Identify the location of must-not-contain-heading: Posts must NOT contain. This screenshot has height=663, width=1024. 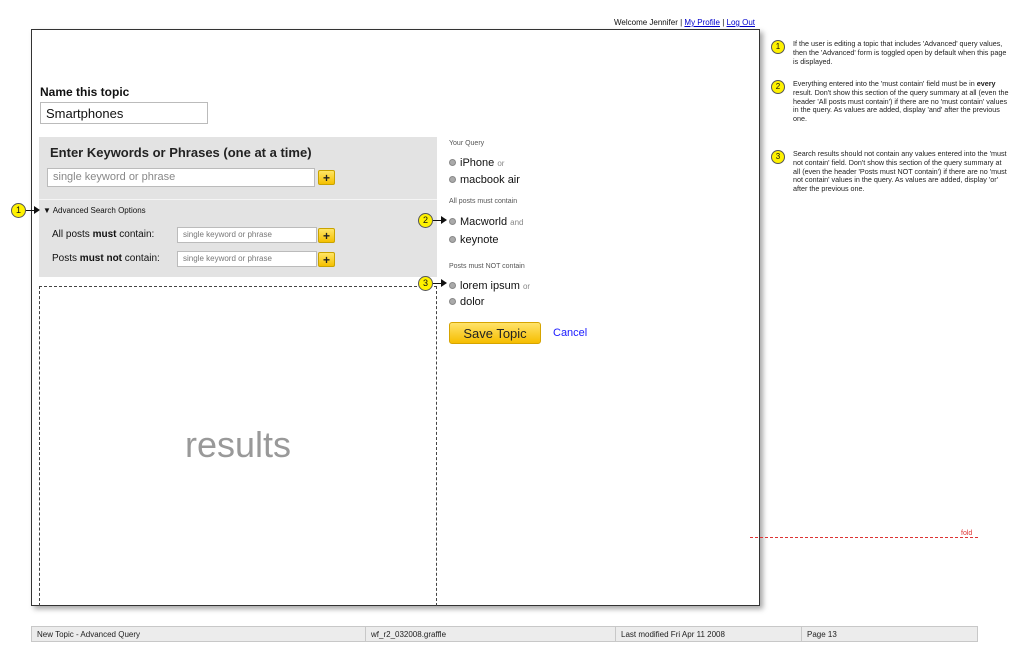
(487, 266).